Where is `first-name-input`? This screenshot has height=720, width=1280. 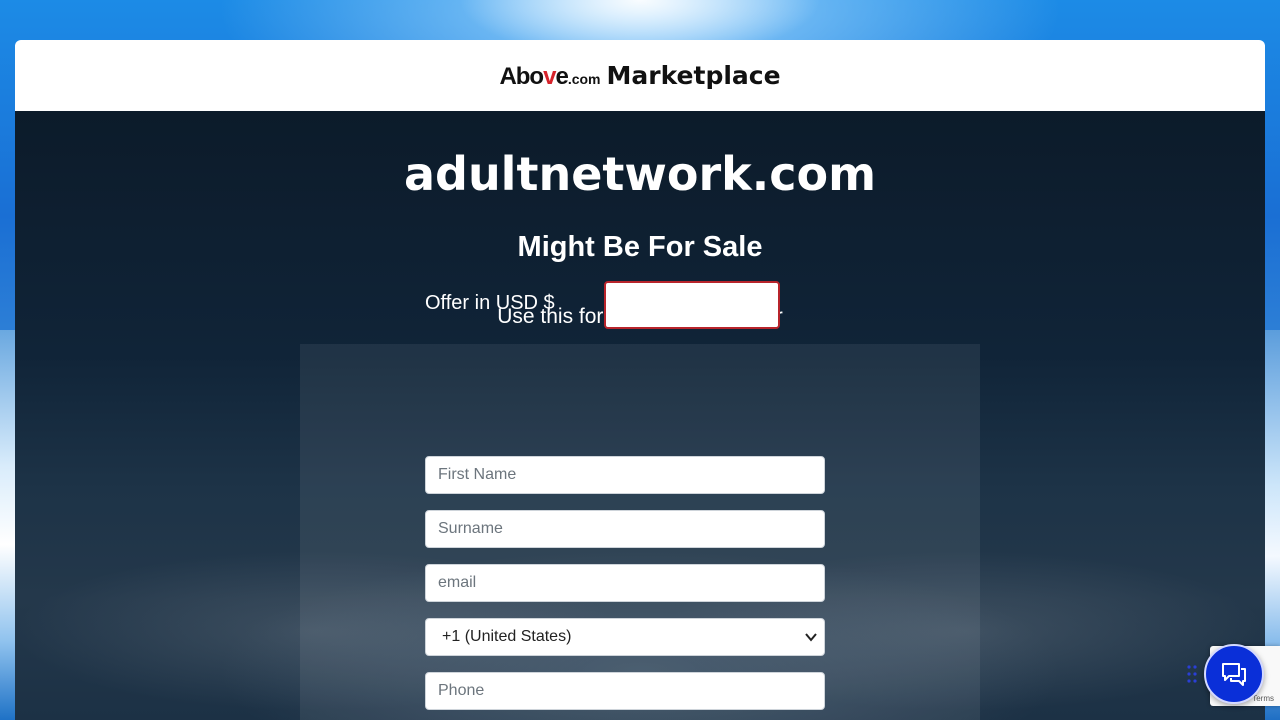
first-name-input is located at coordinates (625, 475).